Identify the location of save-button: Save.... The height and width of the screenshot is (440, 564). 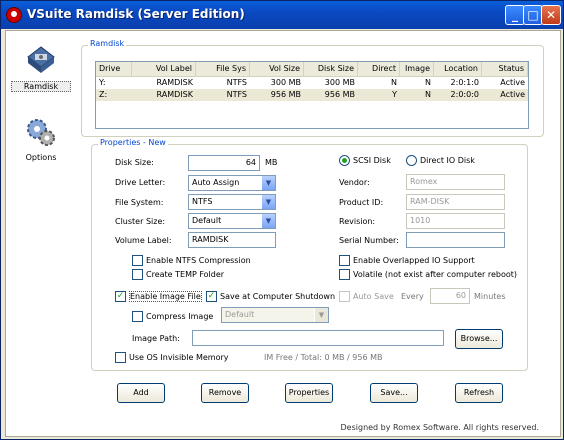
(394, 393).